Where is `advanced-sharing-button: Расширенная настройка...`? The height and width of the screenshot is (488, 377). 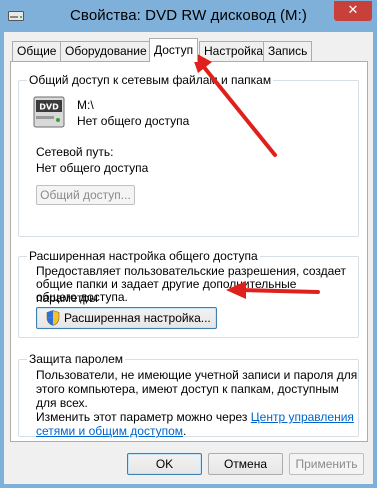
advanced-sharing-button: Расширенная настройка... is located at coordinates (126, 318).